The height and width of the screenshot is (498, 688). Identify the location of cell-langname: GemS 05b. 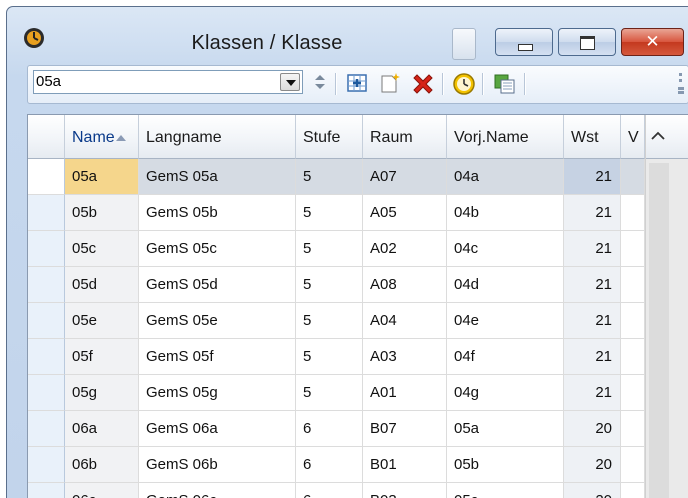
(217, 213).